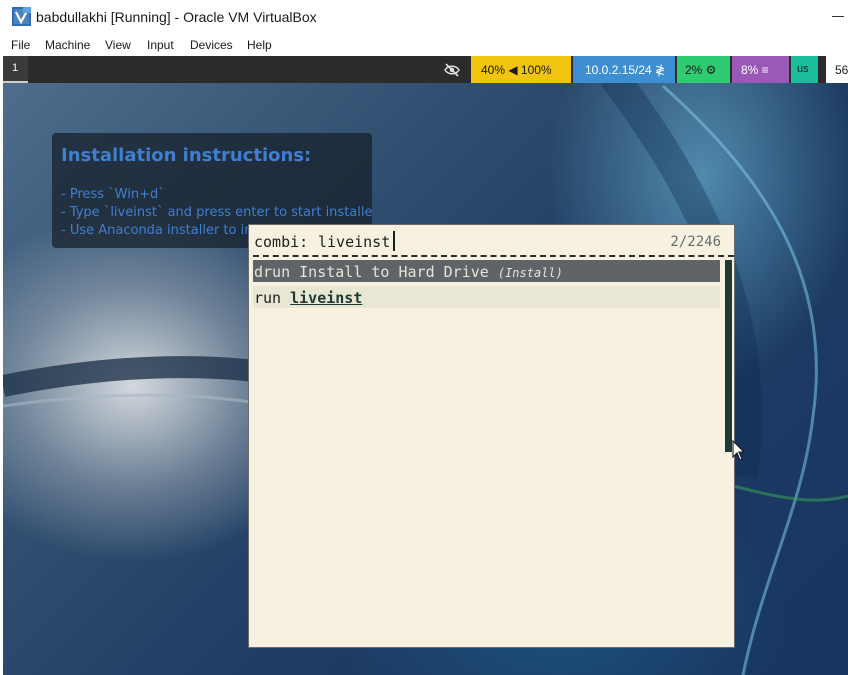 The height and width of the screenshot is (675, 848). Describe the element at coordinates (326, 298) in the screenshot. I see `result-label: liveinst` at that location.